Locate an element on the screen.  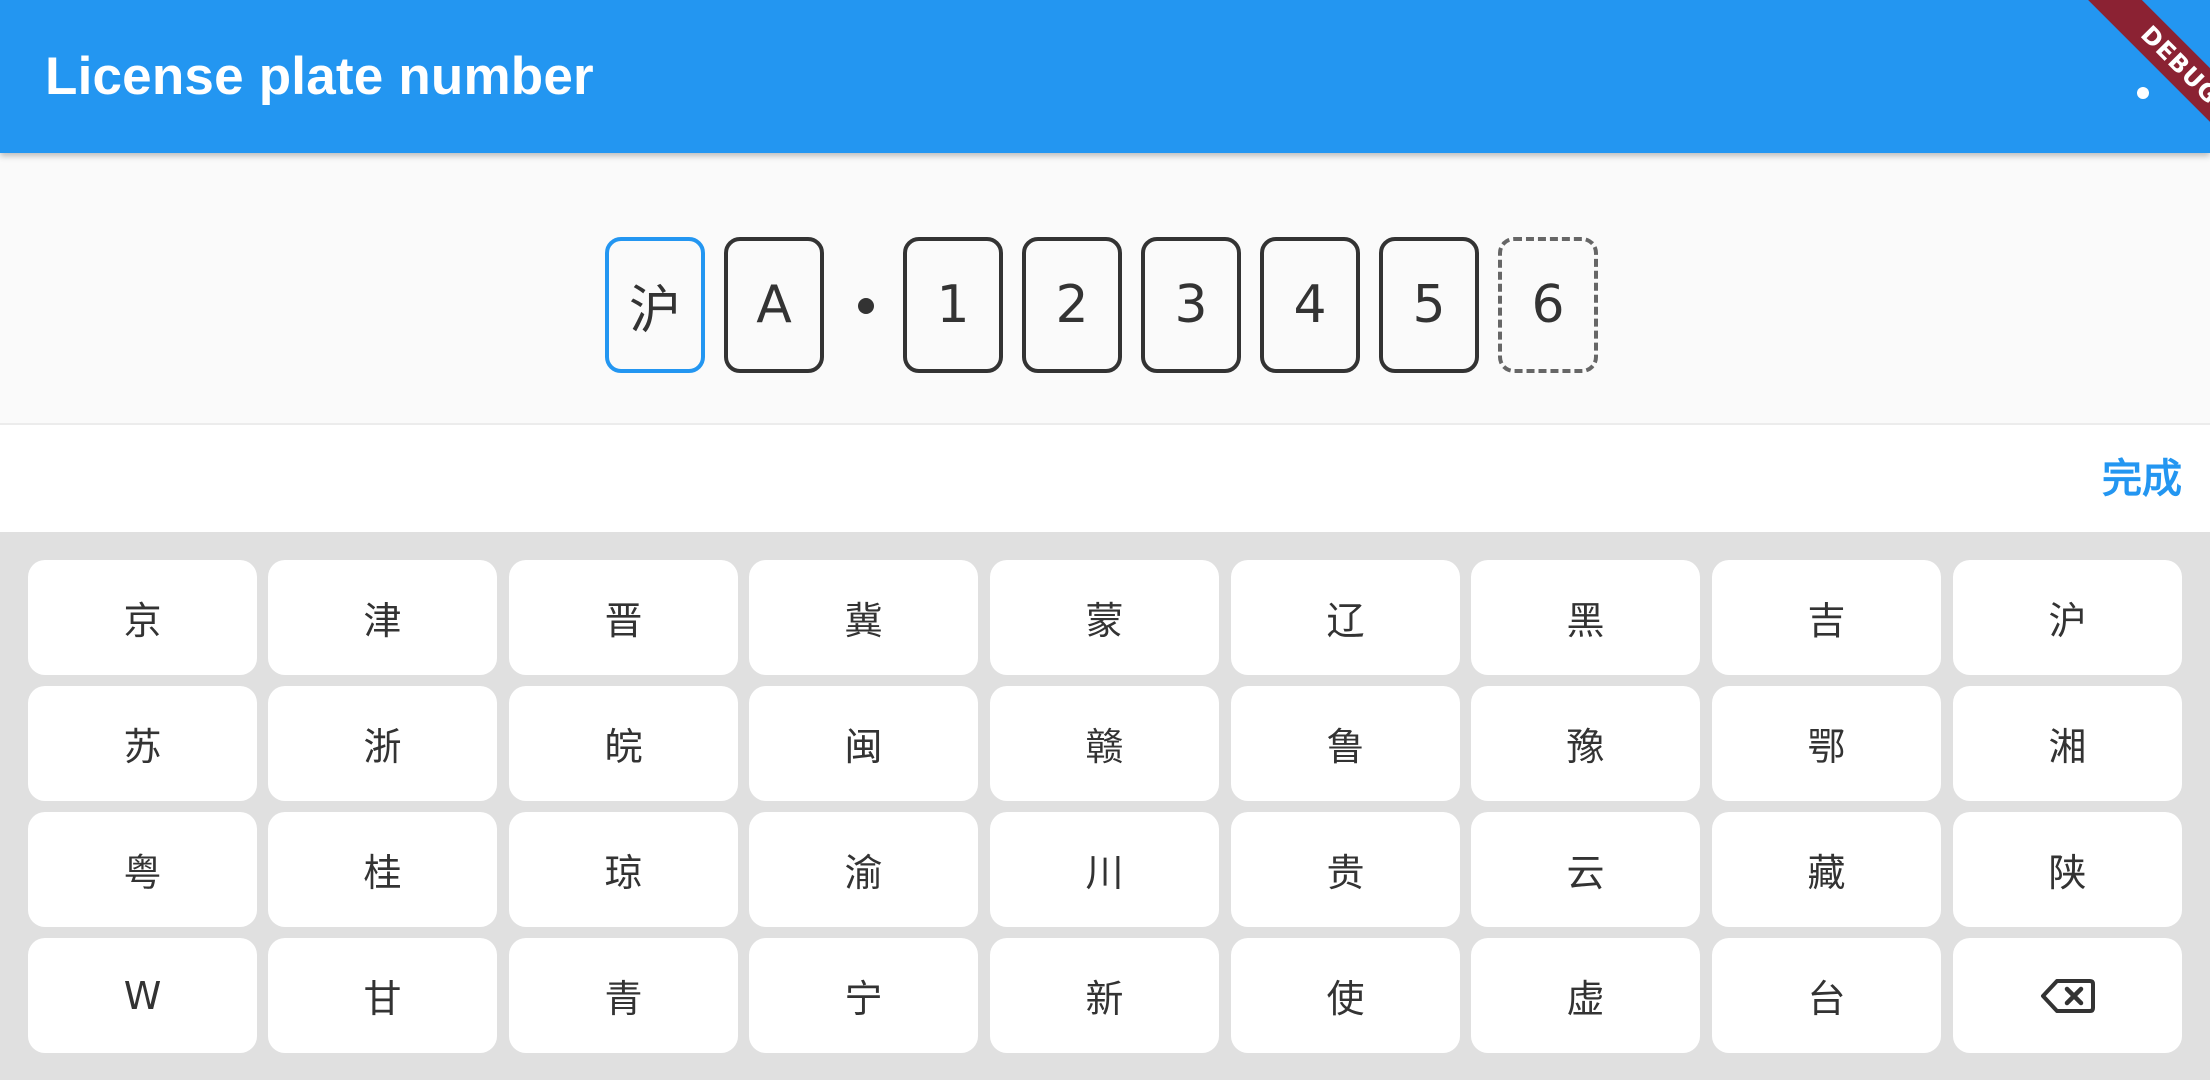
key-yu-chongqing: 渝 is located at coordinates (863, 869).